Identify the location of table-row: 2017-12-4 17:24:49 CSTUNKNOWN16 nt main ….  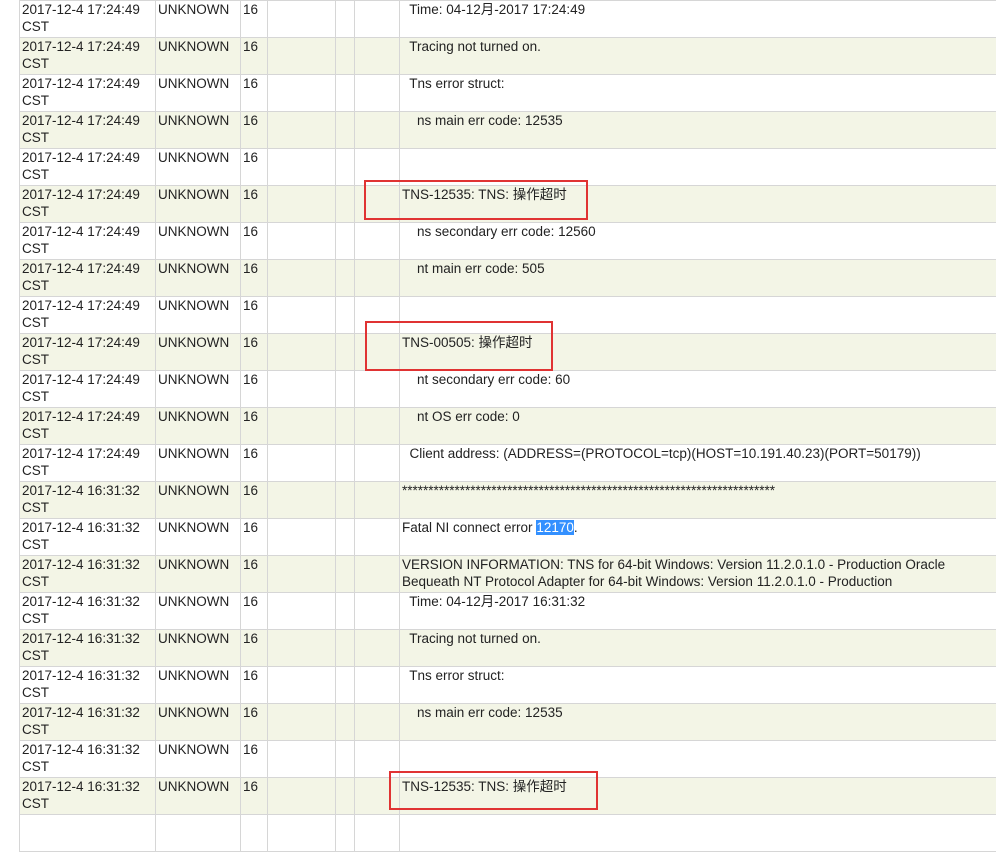
(508, 278).